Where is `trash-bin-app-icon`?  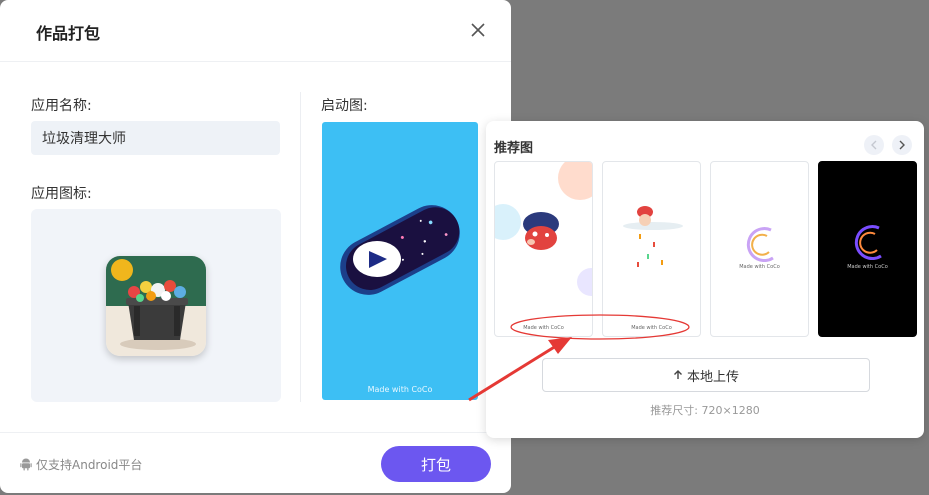
trash-bin-app-icon is located at coordinates (156, 306).